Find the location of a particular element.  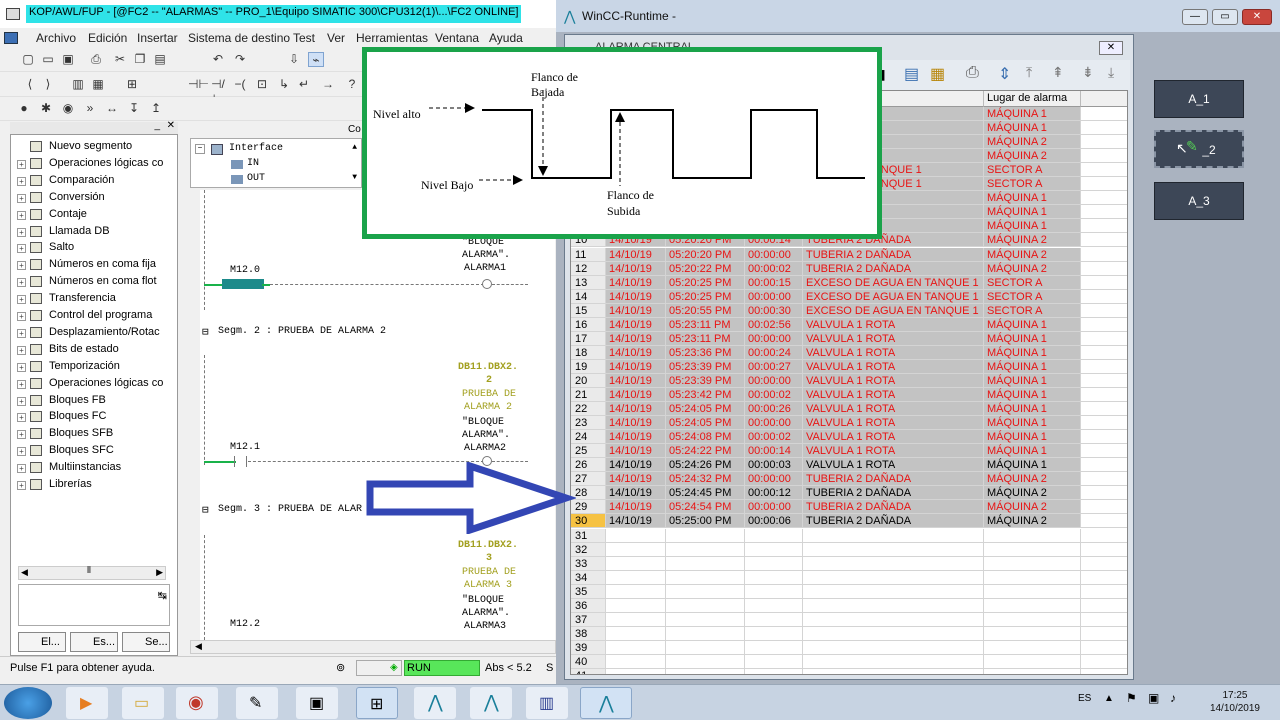

menu-test: Test is located at coordinates (304, 38).